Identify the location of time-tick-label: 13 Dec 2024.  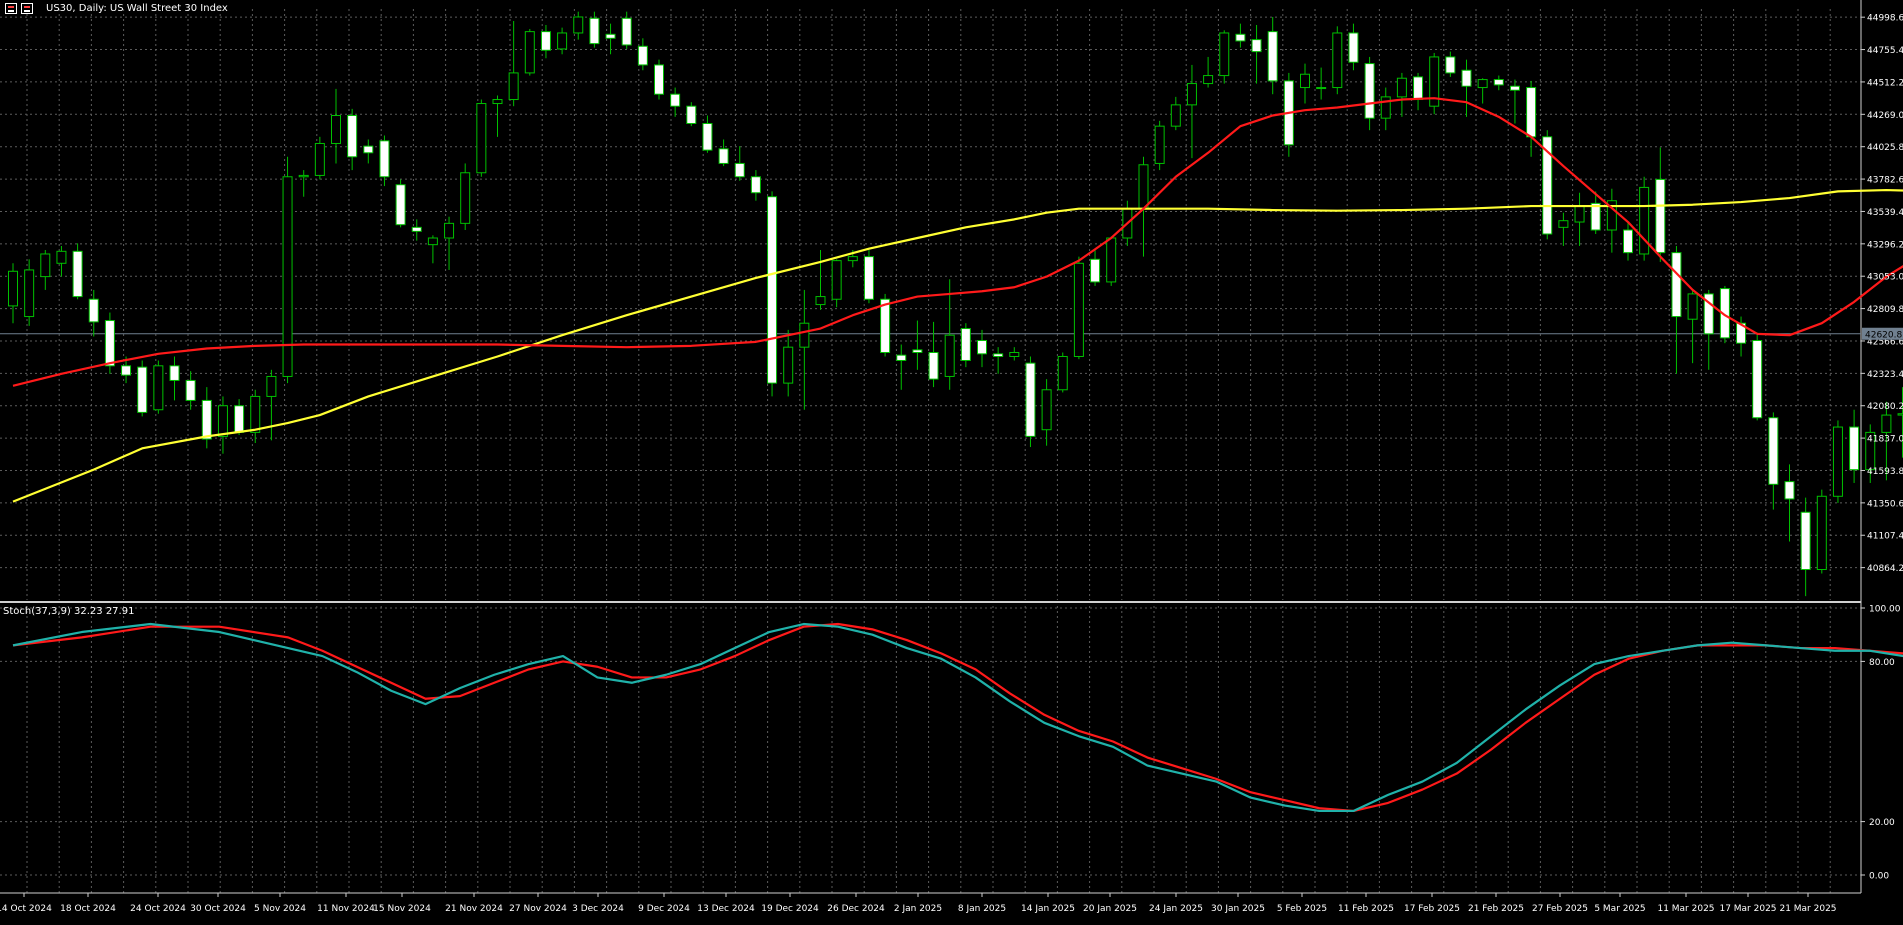
(726, 909).